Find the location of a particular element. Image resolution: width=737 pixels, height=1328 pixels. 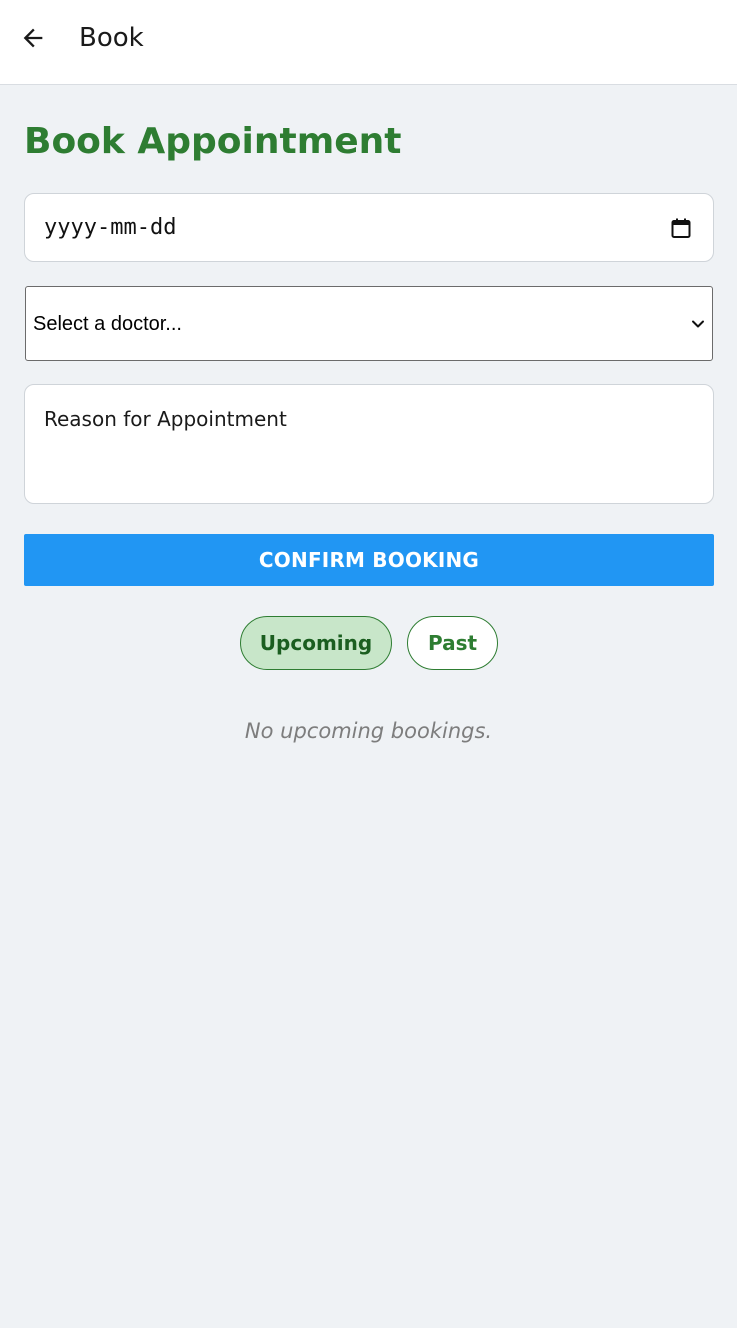

chevron-down-icon is located at coordinates (698, 324).